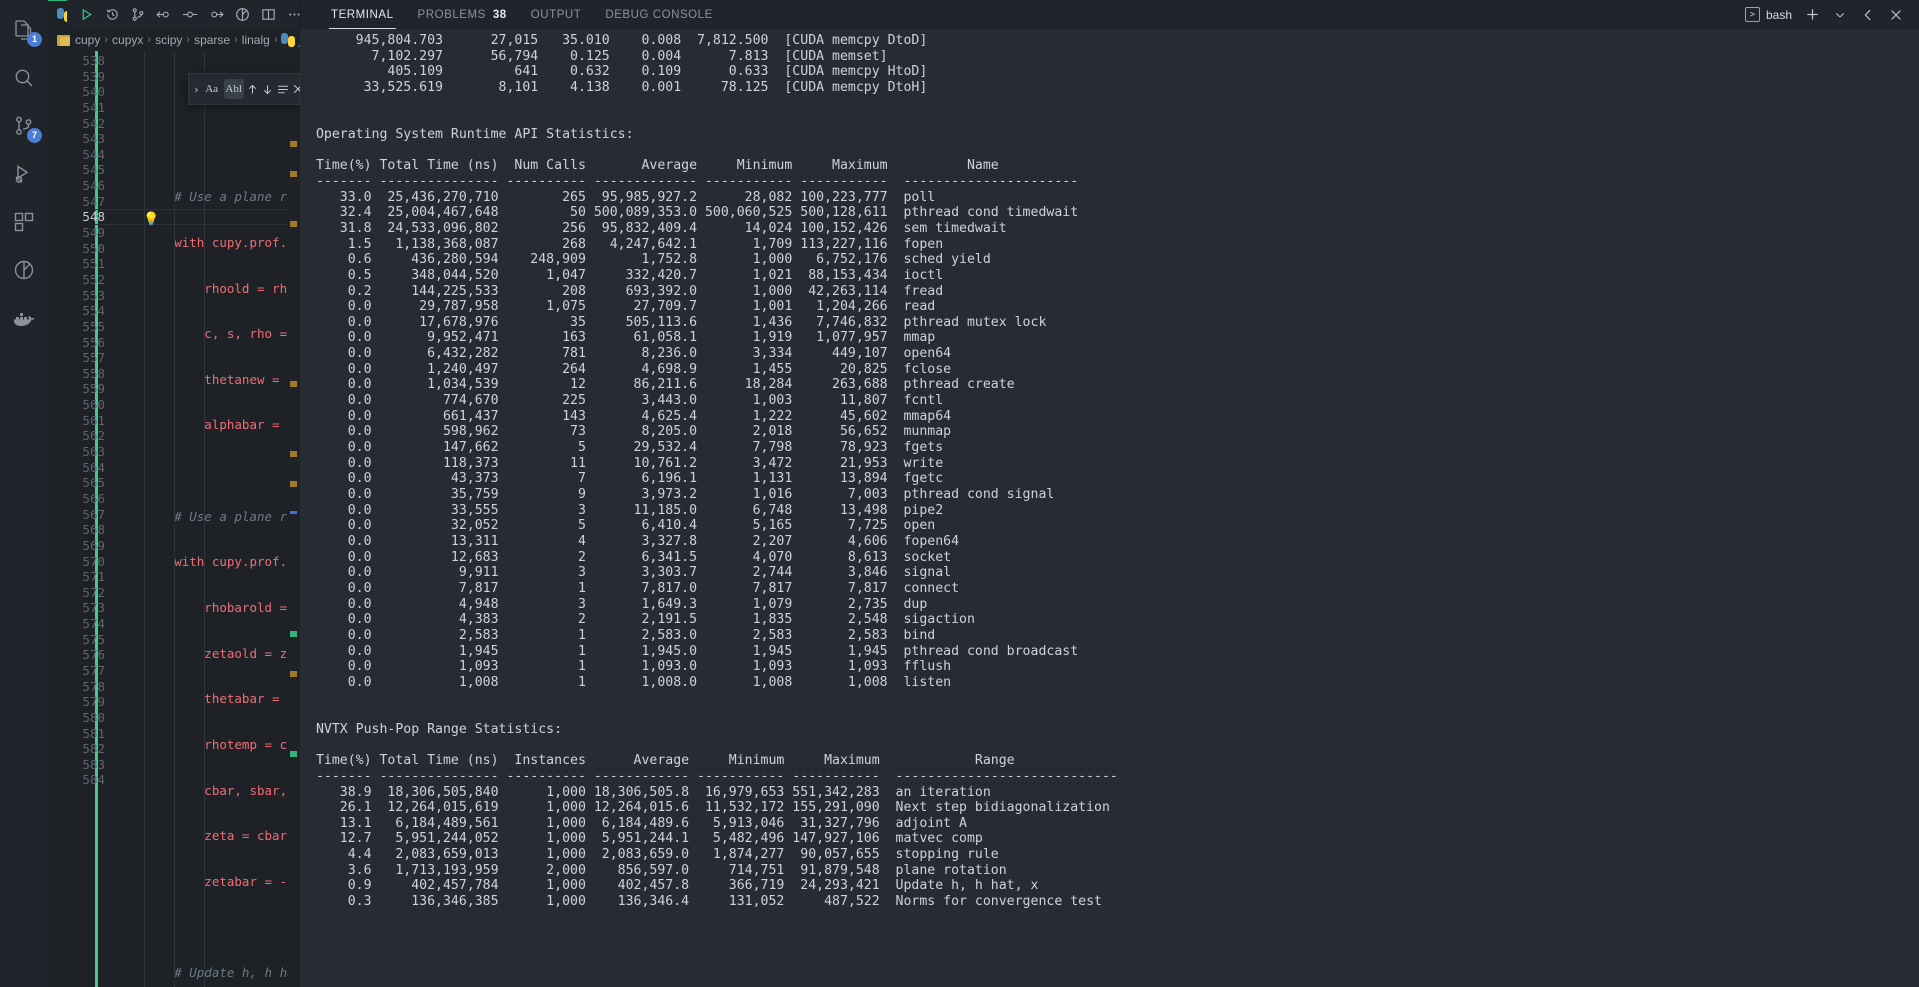  I want to click on tab-output: OUTPUT, so click(556, 14).